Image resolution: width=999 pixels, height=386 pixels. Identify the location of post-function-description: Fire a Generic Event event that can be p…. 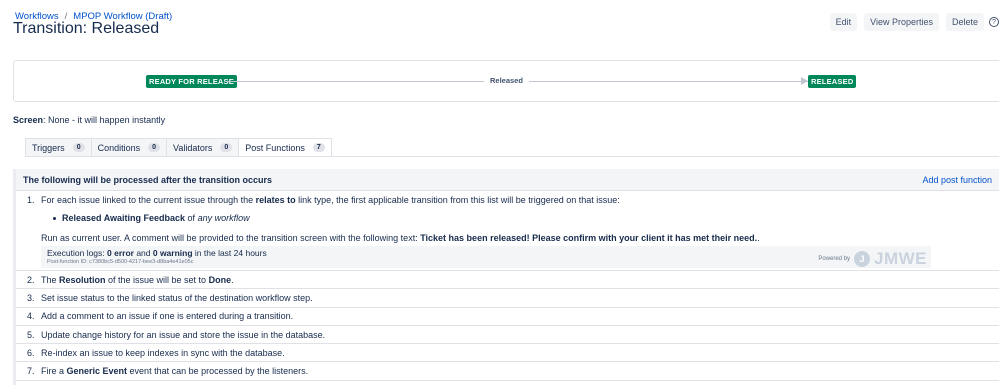
(174, 371).